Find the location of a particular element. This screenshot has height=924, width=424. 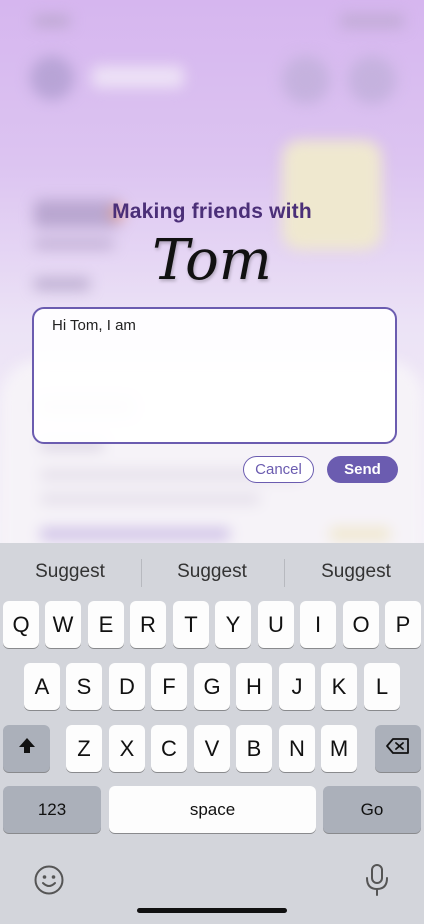

home-indicator is located at coordinates (212, 910).